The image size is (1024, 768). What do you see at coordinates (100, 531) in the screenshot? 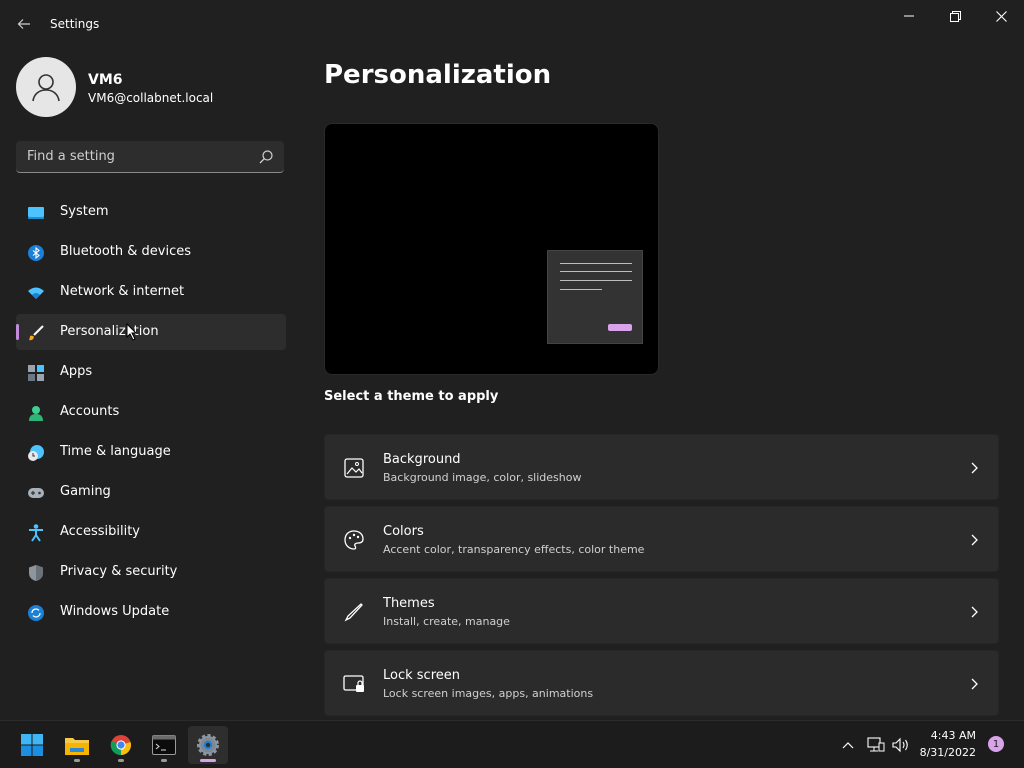
I see `sidebar-item-label: Accessibility` at bounding box center [100, 531].